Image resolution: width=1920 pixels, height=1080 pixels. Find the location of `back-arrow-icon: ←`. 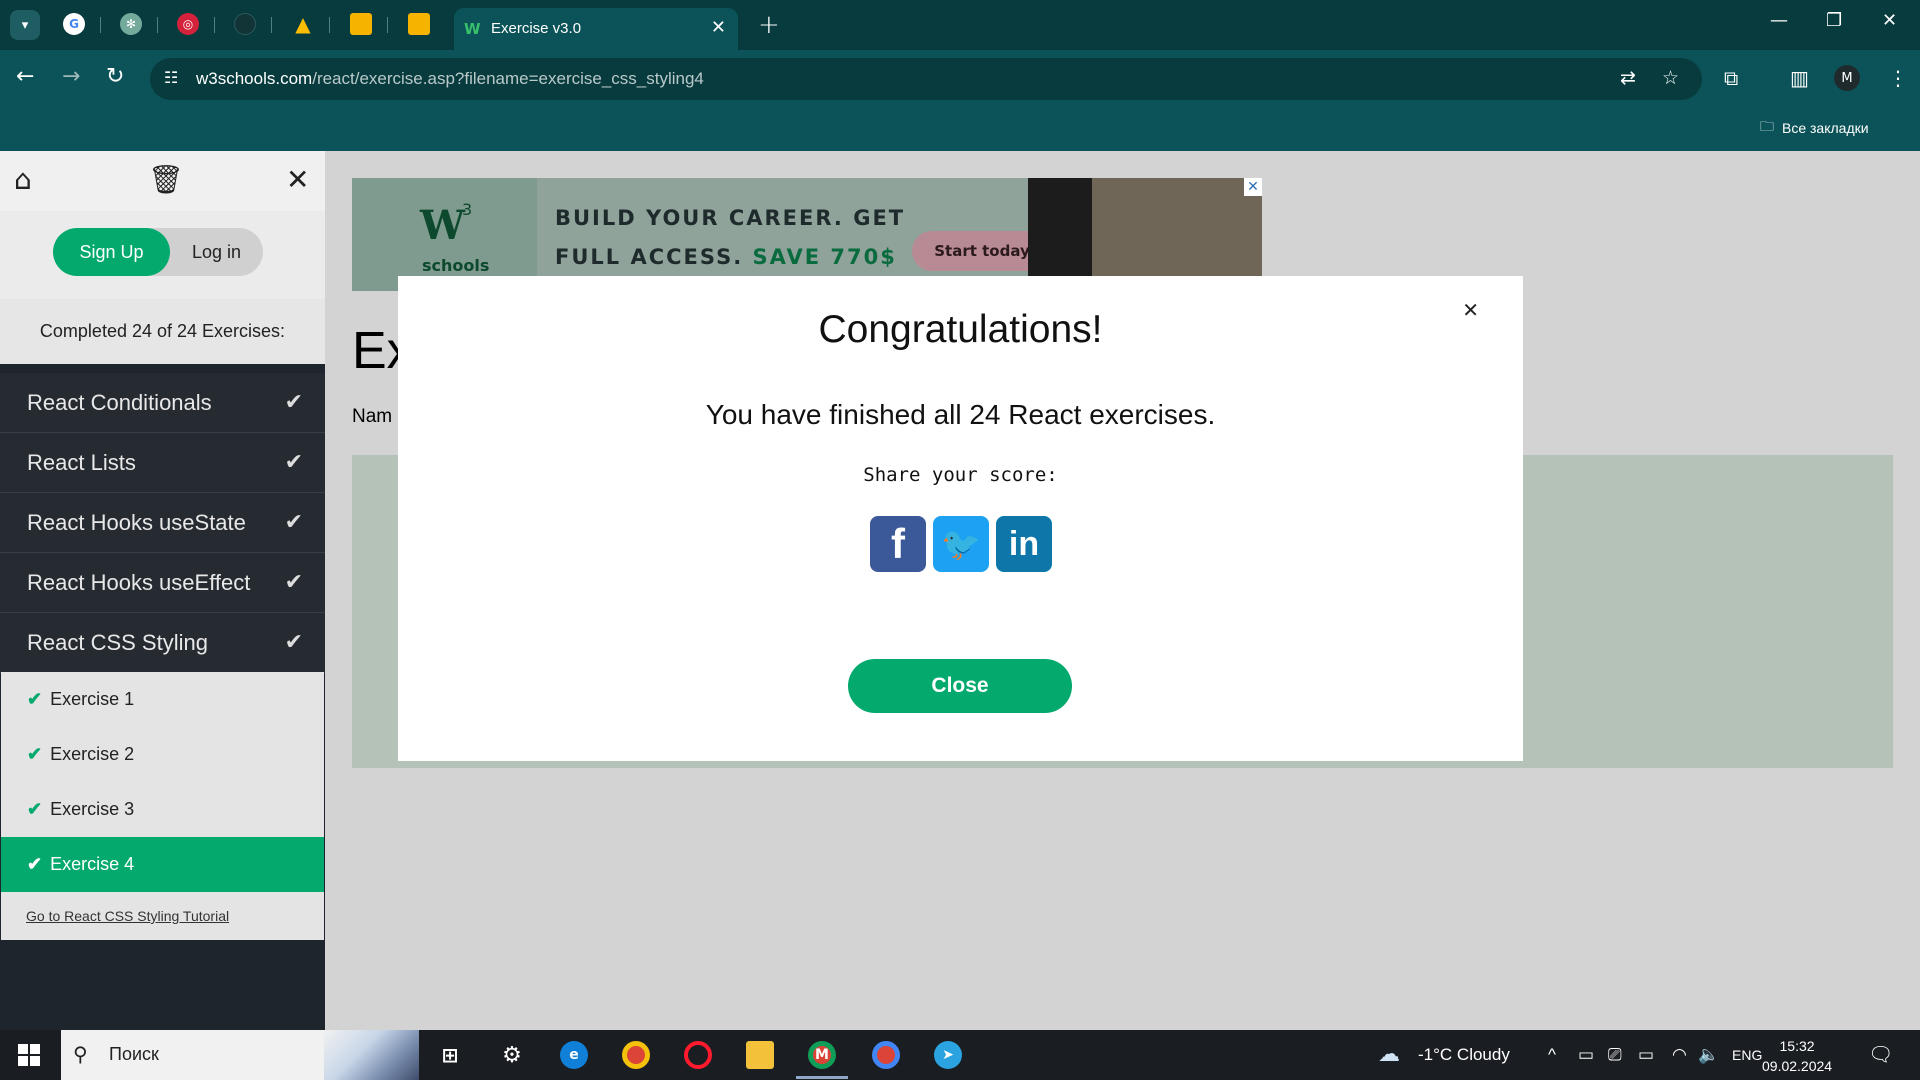

back-arrow-icon: ← is located at coordinates (25, 76).